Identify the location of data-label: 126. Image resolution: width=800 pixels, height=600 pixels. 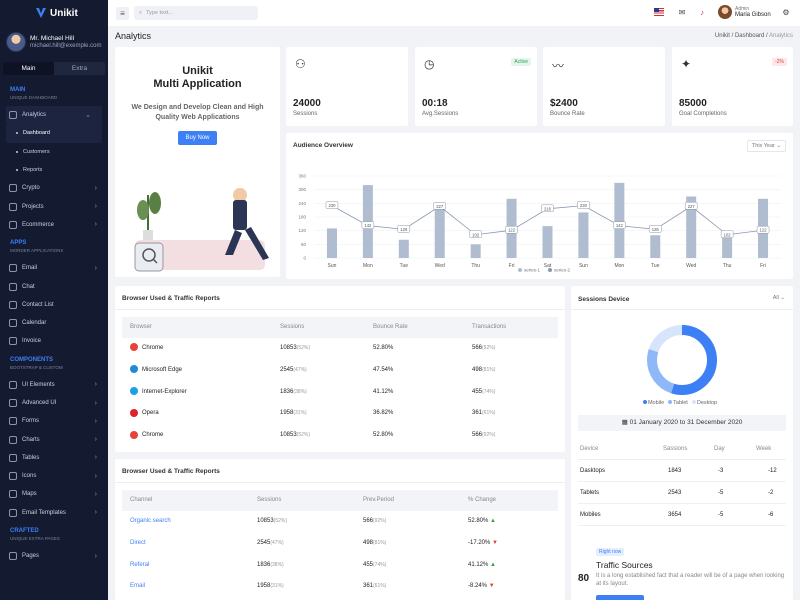
(656, 229).